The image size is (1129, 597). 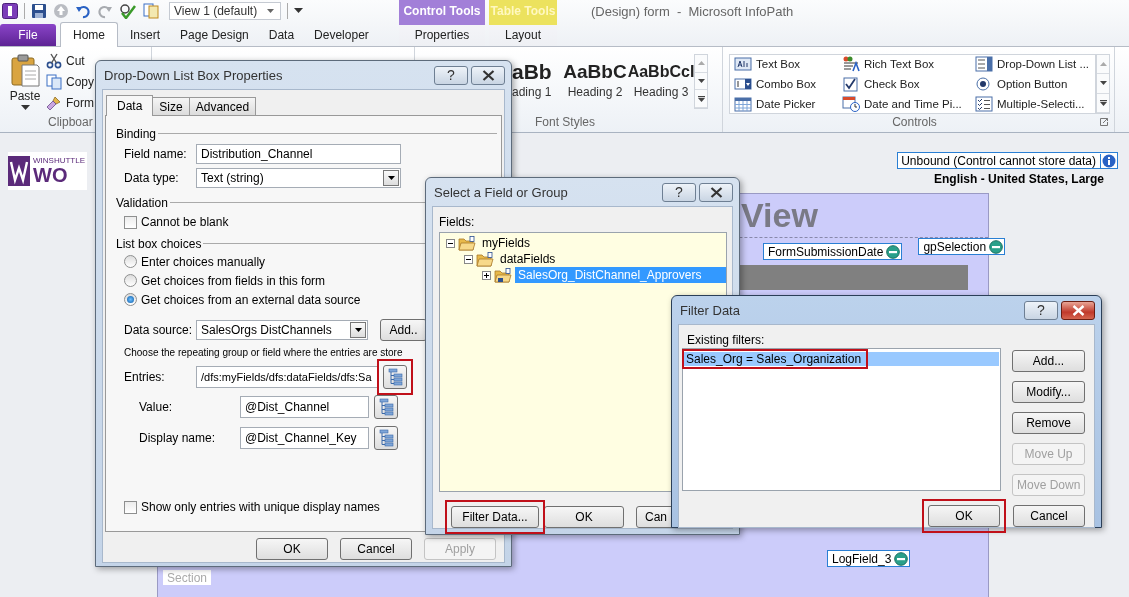 I want to click on dialog-tab: Data, so click(x=130, y=105).